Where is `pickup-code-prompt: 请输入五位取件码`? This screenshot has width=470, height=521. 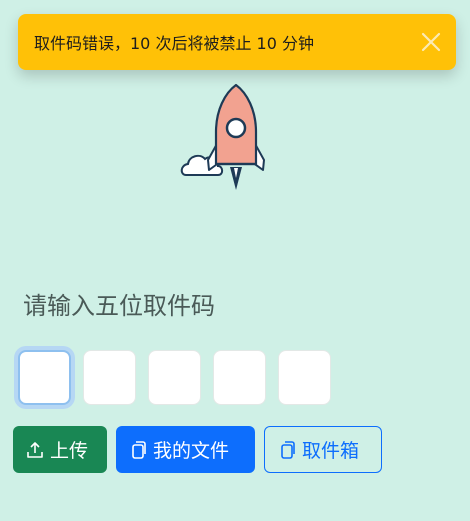
pickup-code-prompt: 请输入五位取件码 is located at coordinates (119, 306).